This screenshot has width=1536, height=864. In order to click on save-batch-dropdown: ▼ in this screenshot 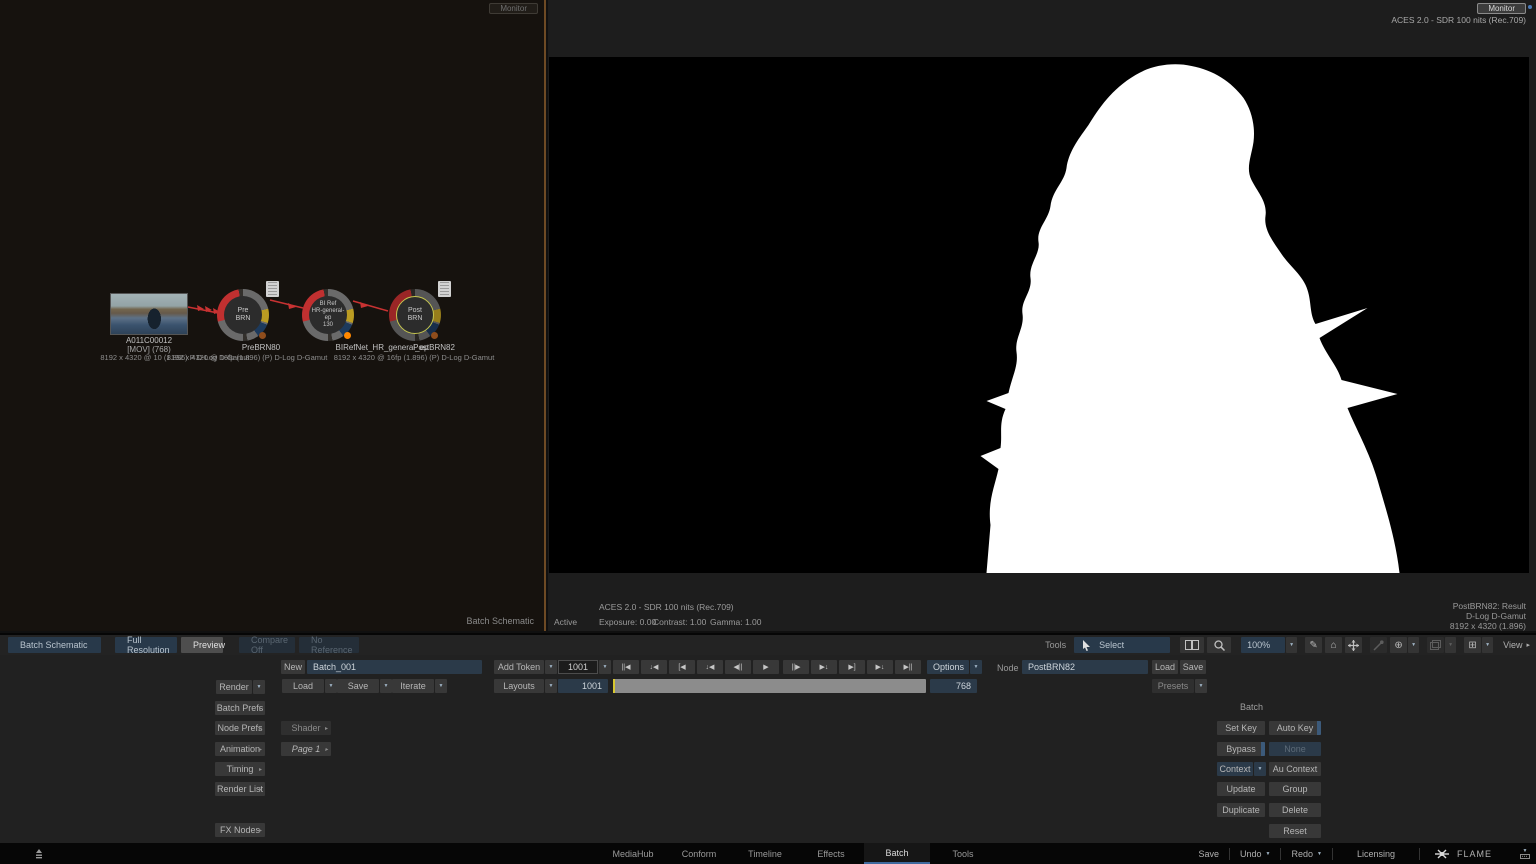, I will do `click(386, 686)`.